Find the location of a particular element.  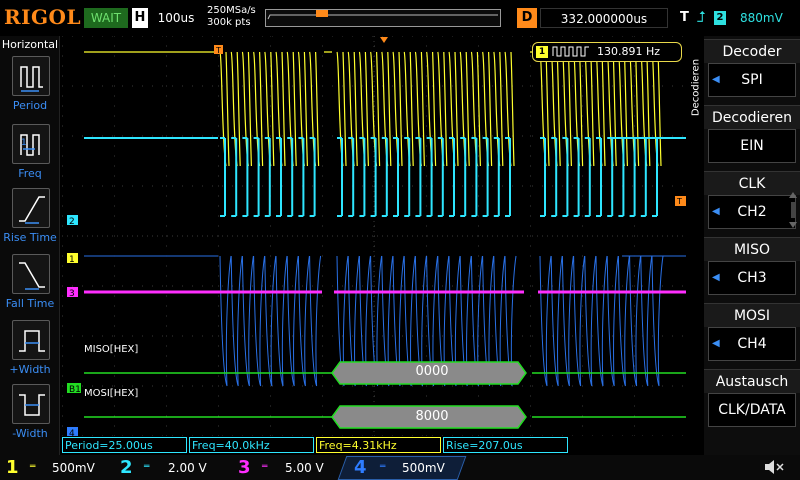

menu-tab: Decodieren is located at coordinates (695, 81).